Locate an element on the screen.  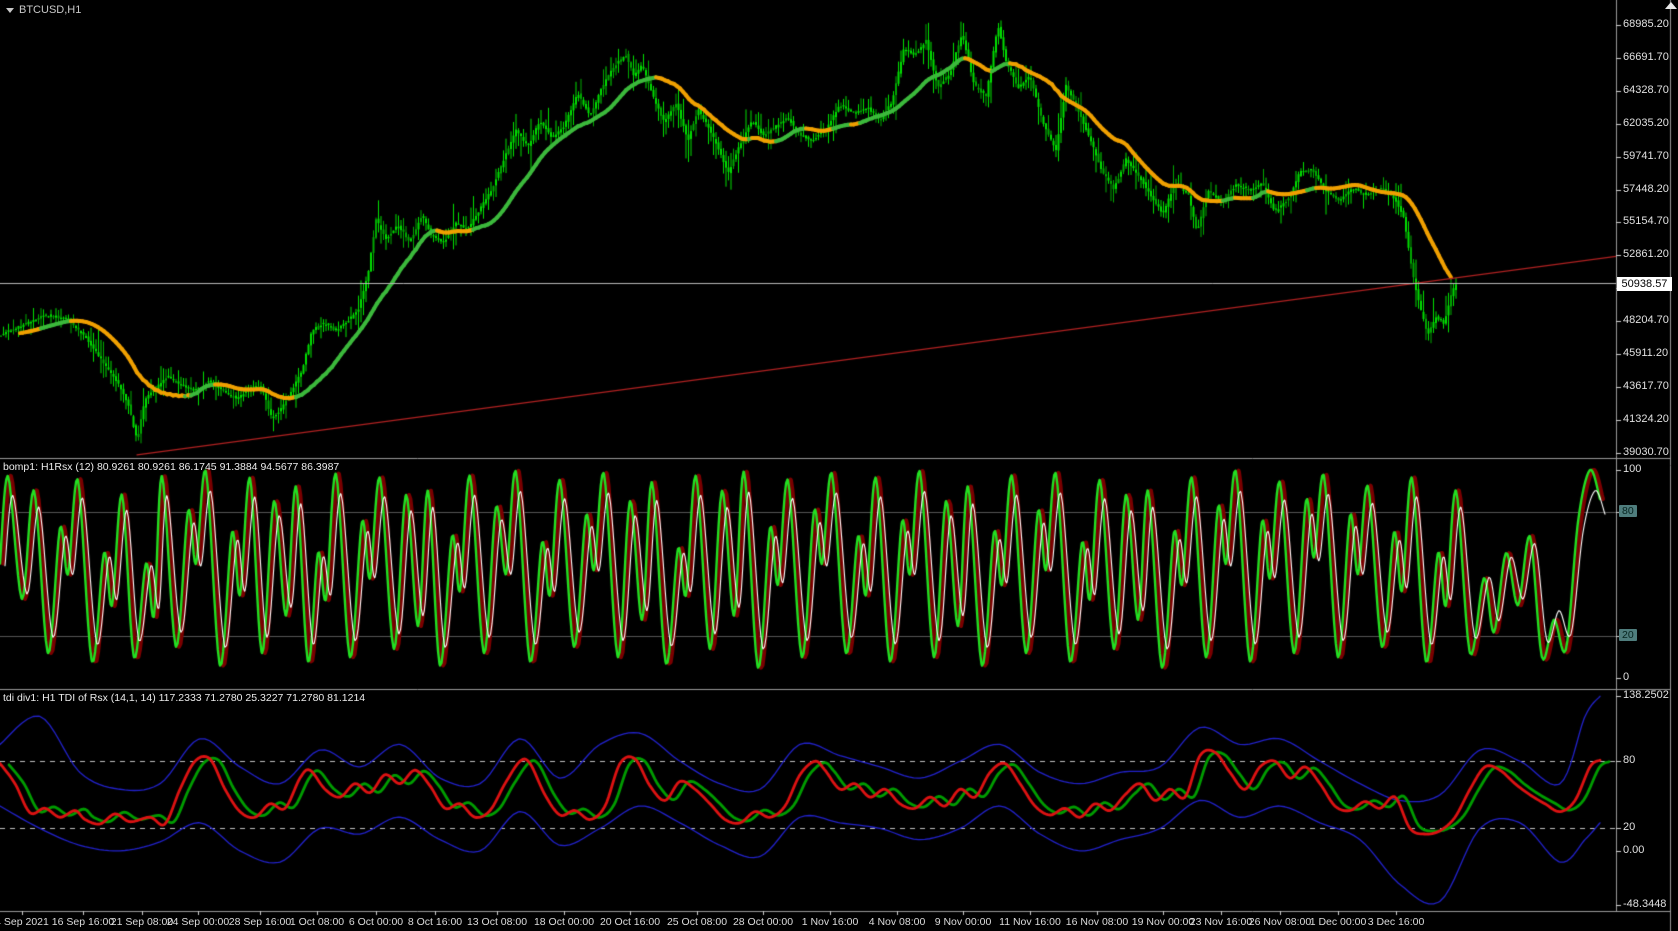
indicator-axis-label: 20 is located at coordinates (1629, 827).